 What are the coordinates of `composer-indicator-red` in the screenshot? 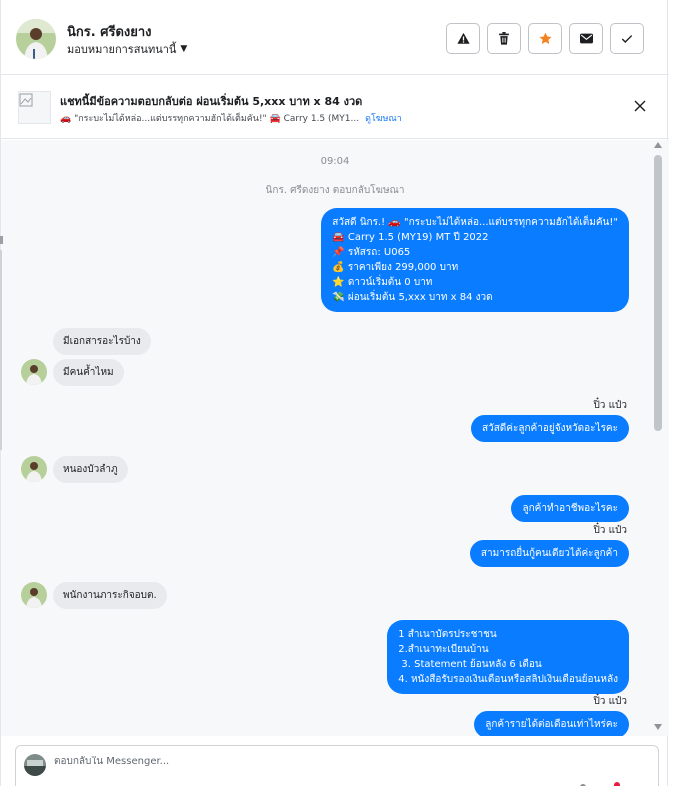 It's located at (617, 784).